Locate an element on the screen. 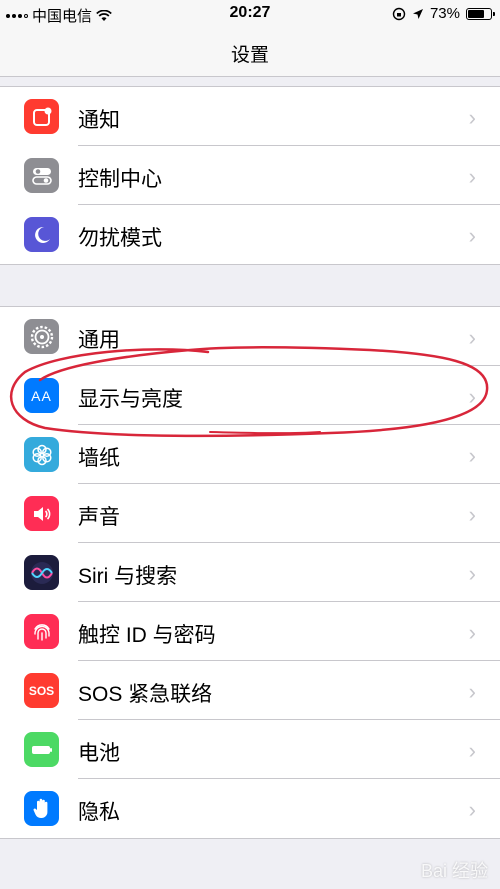 The height and width of the screenshot is (889, 500). speaker-icon is located at coordinates (41, 513).